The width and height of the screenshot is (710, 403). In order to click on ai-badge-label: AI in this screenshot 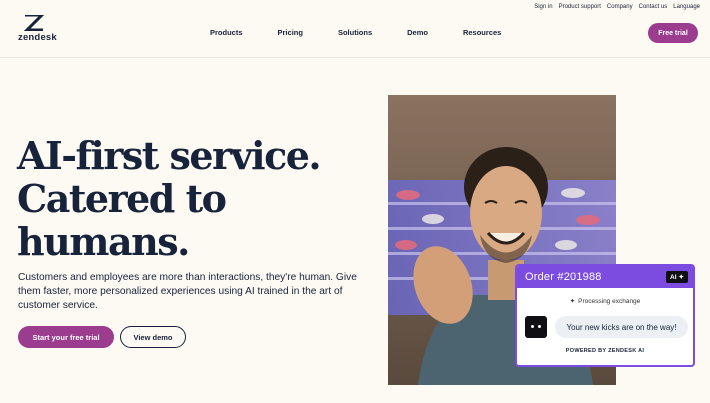, I will do `click(673, 277)`.